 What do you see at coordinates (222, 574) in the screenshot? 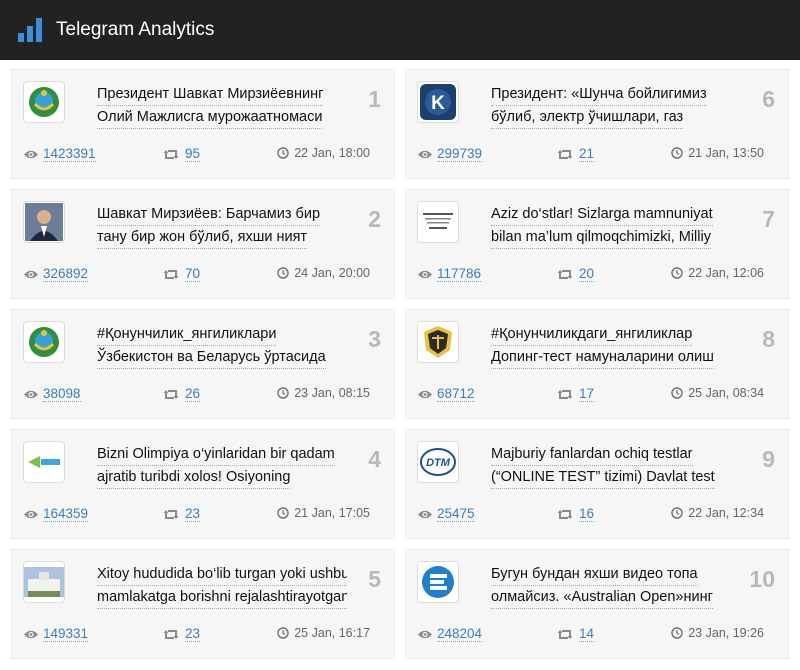
I see `post-text-line: Xitoy hududida bo‘lib turgan yoki ushbu` at bounding box center [222, 574].